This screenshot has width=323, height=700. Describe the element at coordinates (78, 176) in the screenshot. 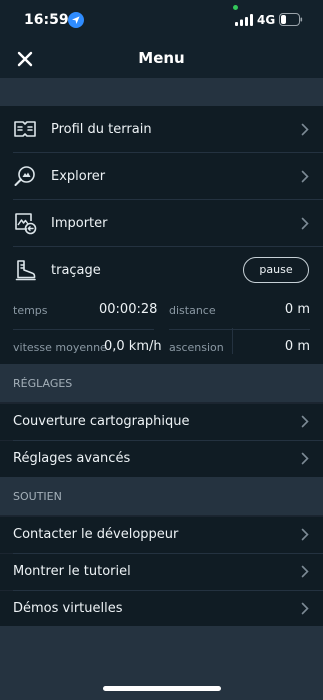

I see `menu-item-label: Explorer` at that location.